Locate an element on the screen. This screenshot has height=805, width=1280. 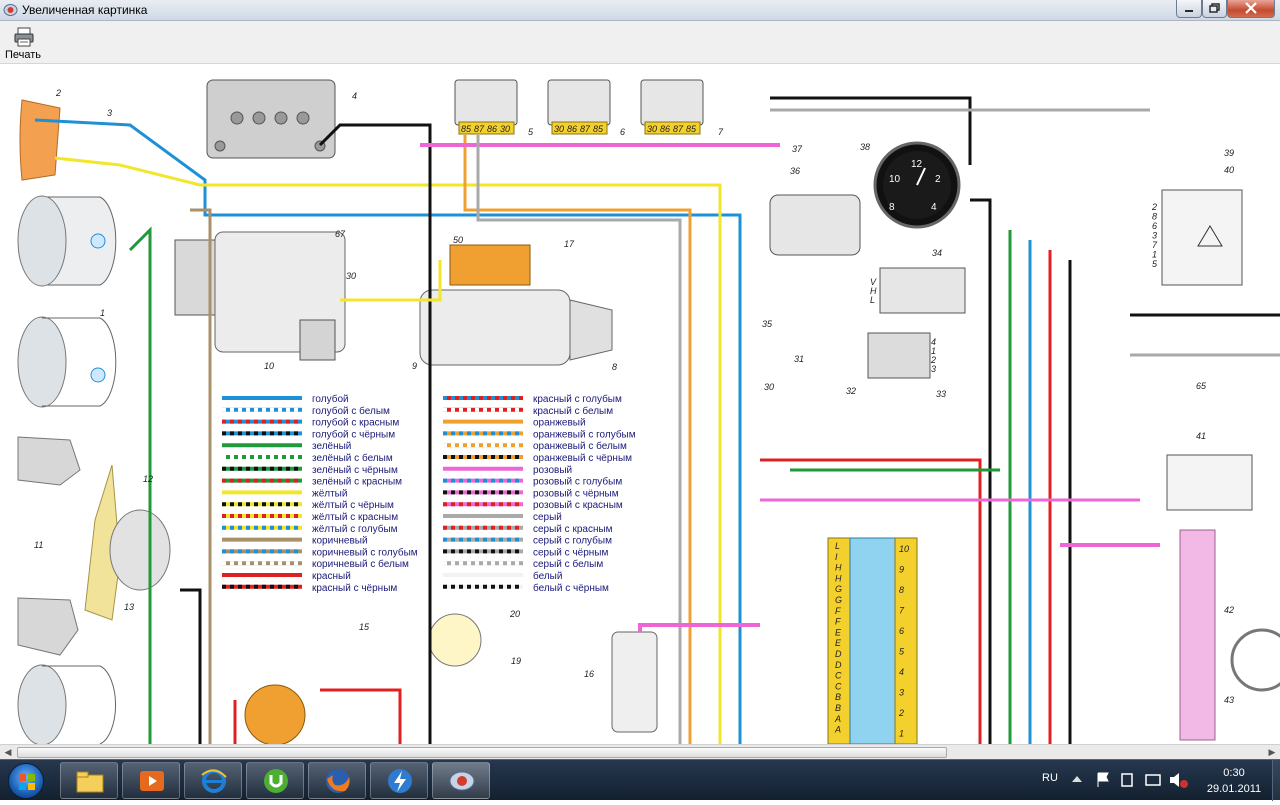
legend-label: белый is located at coordinates (547, 576).